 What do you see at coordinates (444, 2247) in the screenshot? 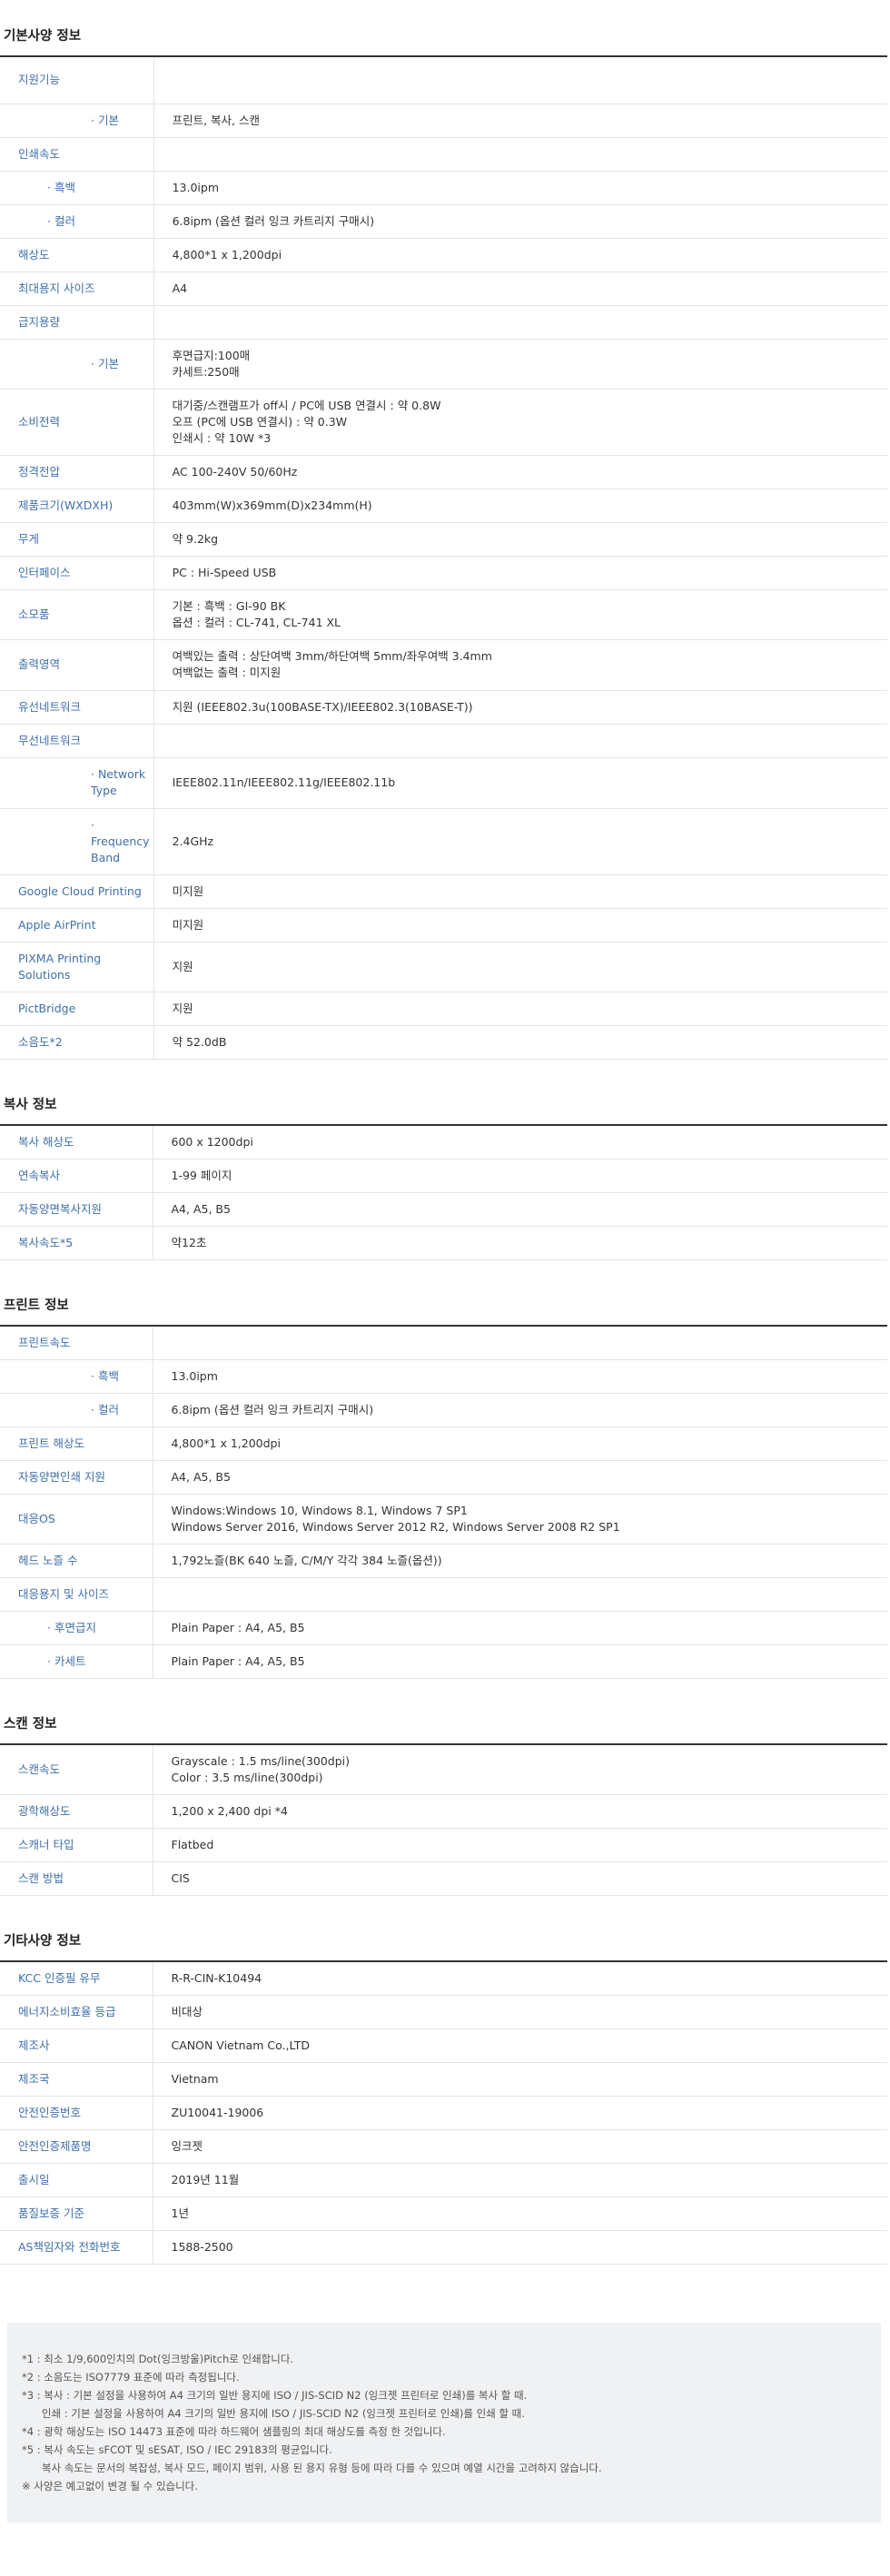
I see `spec-row: AS책임자와 전화번호 1588-2500` at bounding box center [444, 2247].